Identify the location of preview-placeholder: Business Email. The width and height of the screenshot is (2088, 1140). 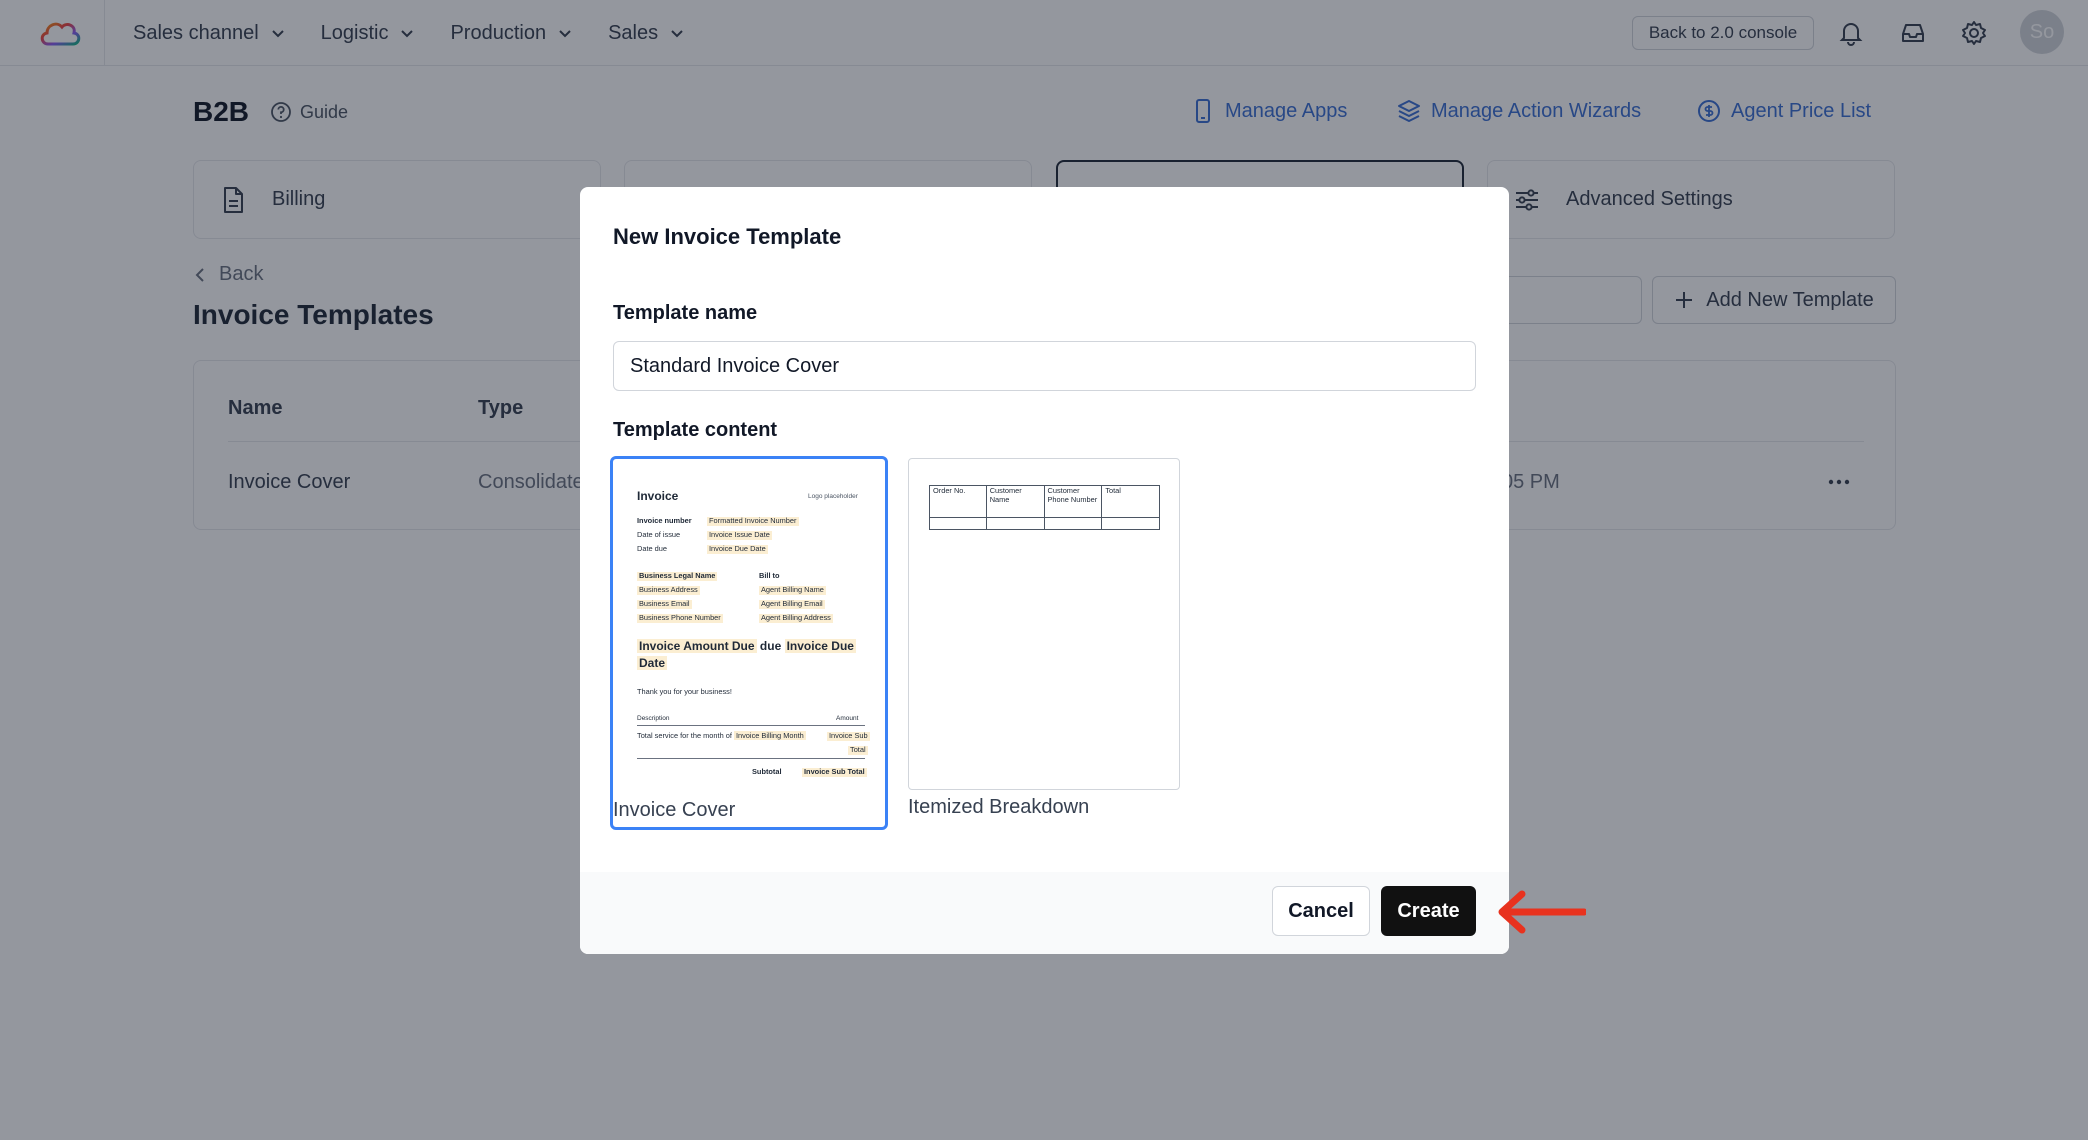
(664, 604).